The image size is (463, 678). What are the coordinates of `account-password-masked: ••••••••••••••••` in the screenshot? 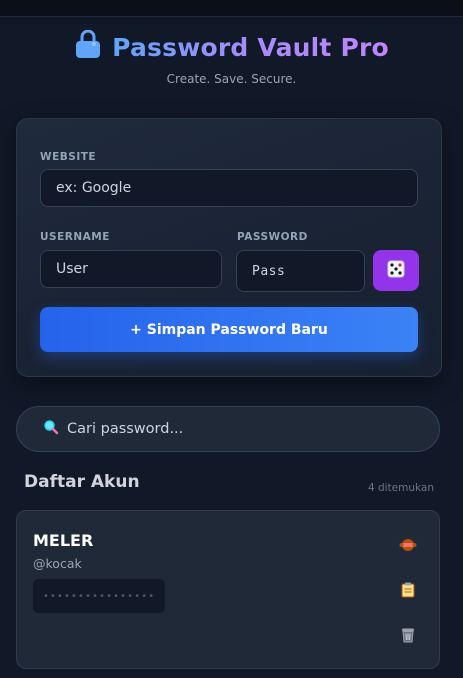 It's located at (99, 596).